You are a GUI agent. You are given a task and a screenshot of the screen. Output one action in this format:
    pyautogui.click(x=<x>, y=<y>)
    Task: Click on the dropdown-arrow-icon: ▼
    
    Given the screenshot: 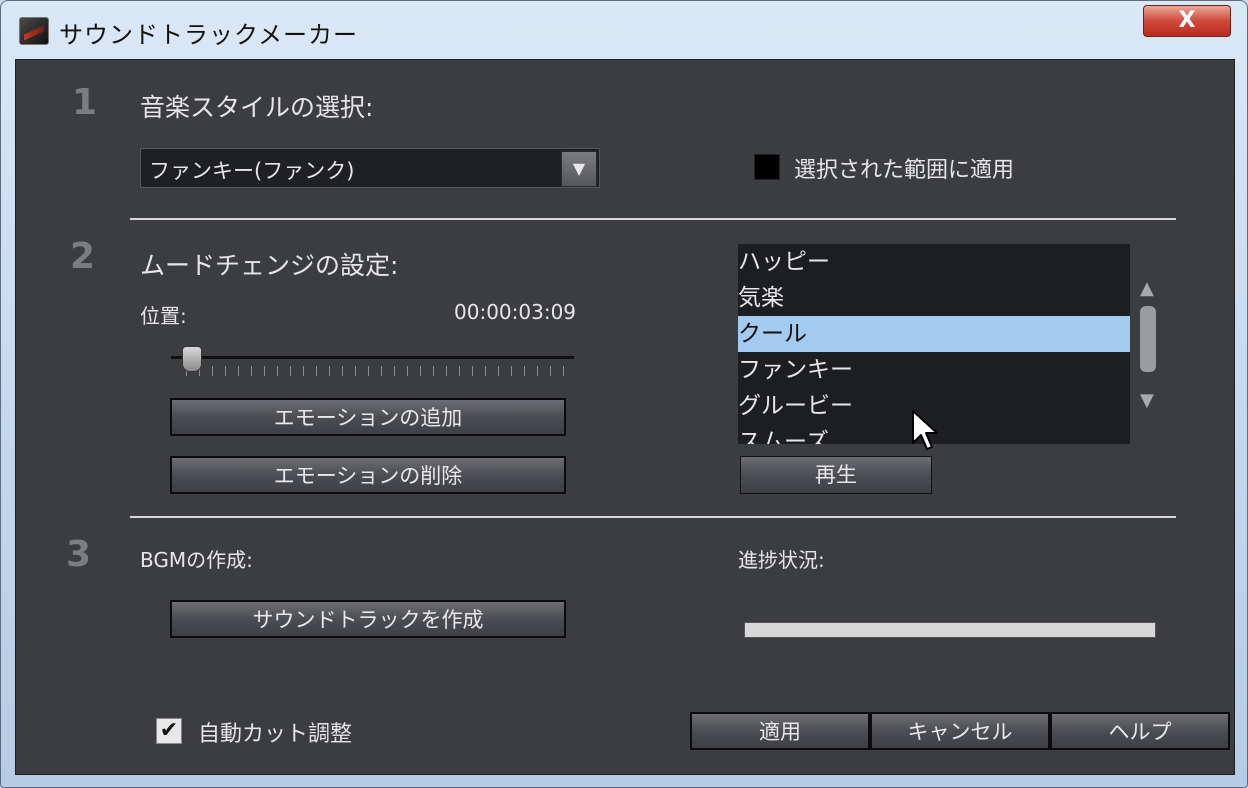 What is the action you would take?
    pyautogui.click(x=579, y=169)
    